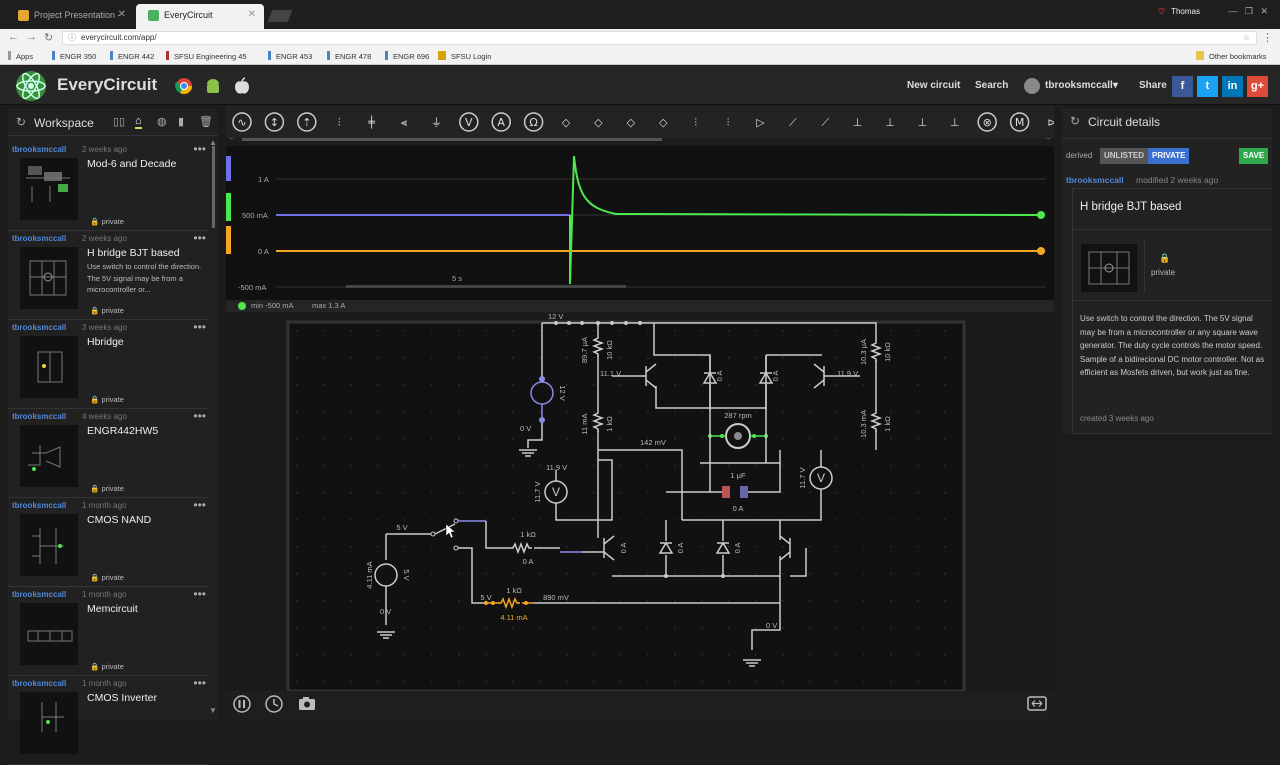 Image resolution: width=1280 pixels, height=765 pixels. What do you see at coordinates (119, 520) in the screenshot?
I see `circuit-title: CMOS NAND` at bounding box center [119, 520].